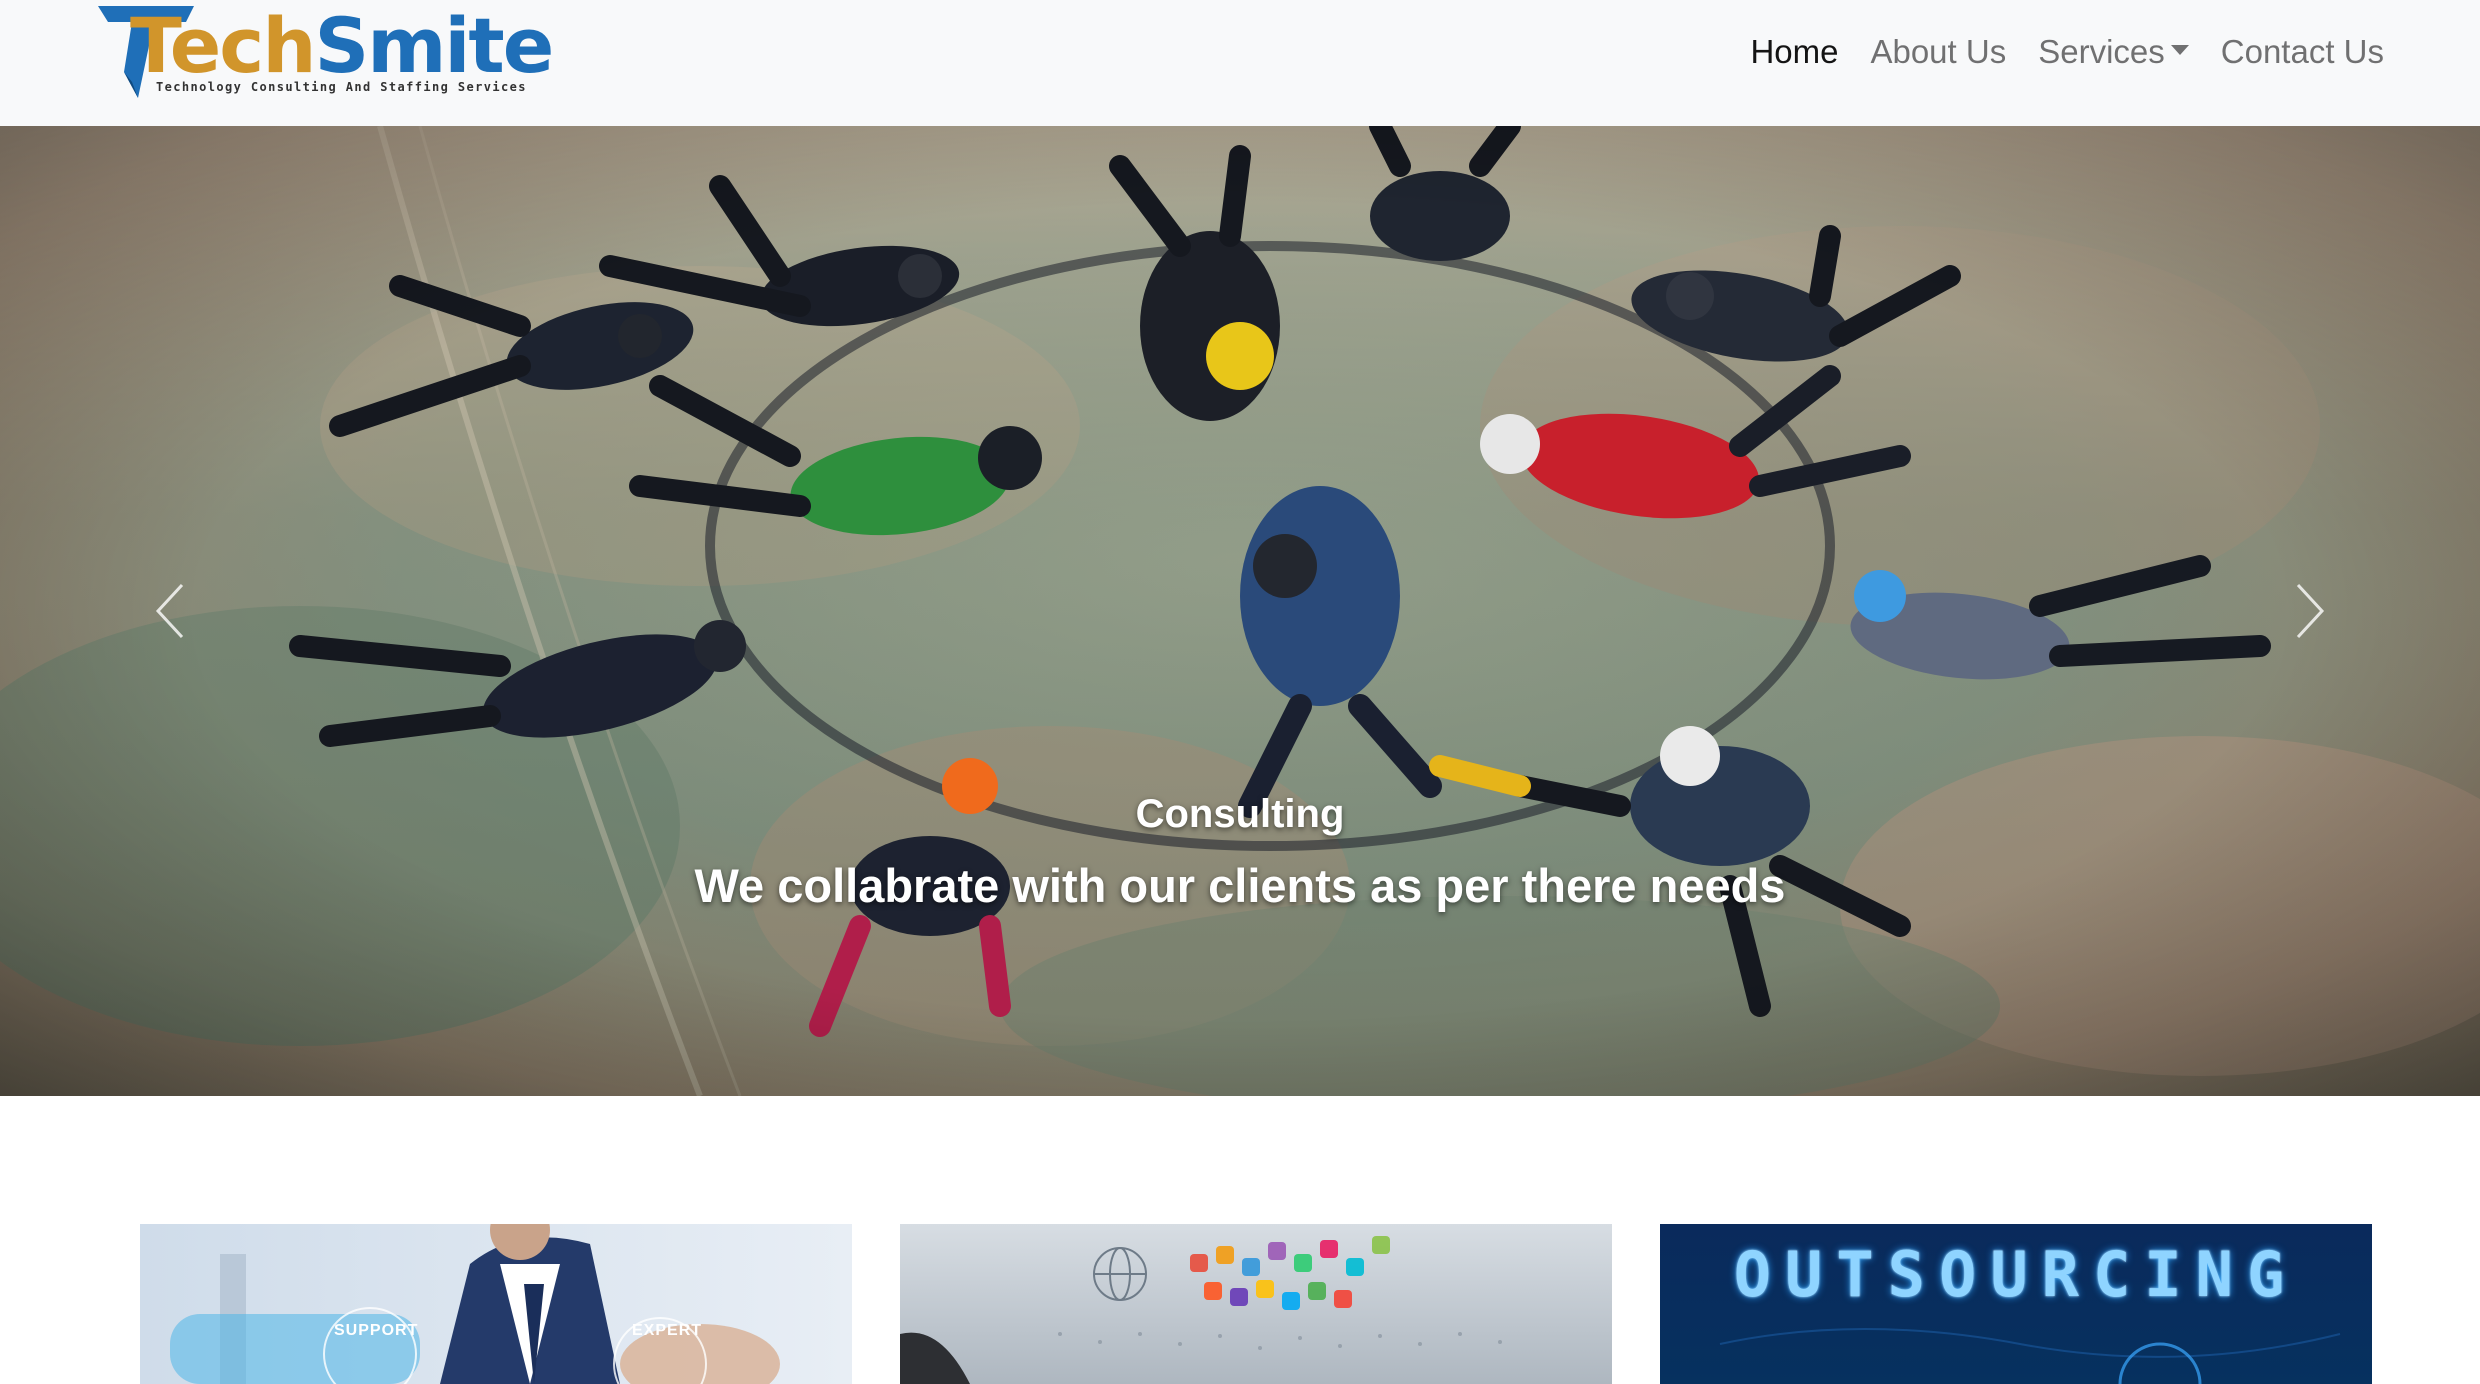  What do you see at coordinates (434, 45) in the screenshot?
I see `brand-name-accent: Smite` at bounding box center [434, 45].